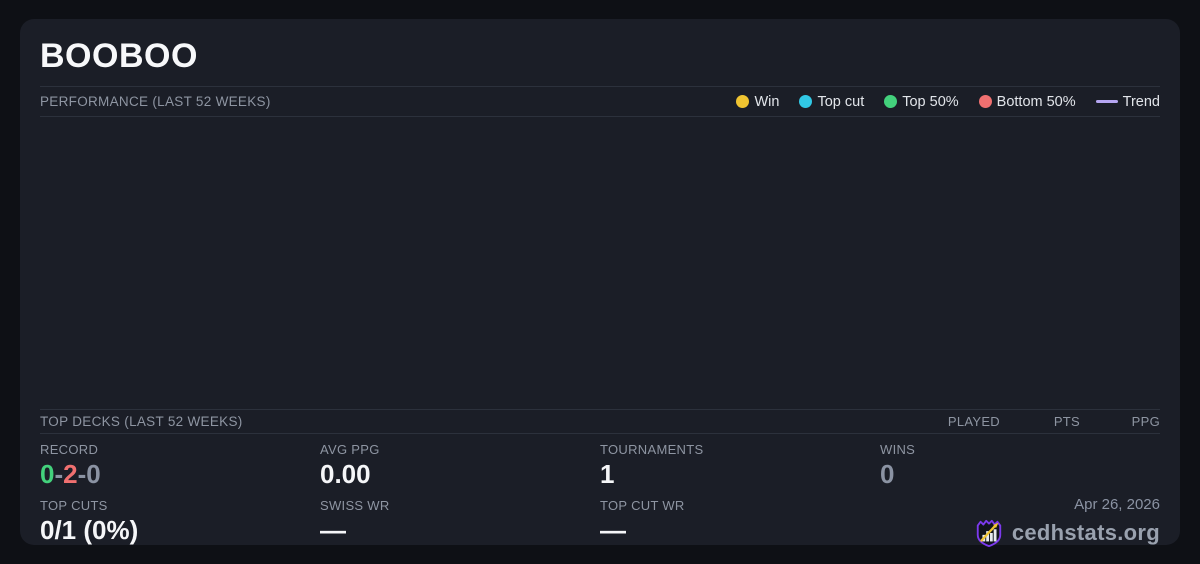 The width and height of the screenshot is (1200, 564). What do you see at coordinates (642, 505) in the screenshot?
I see `stat-label: TOP CUT WR` at bounding box center [642, 505].